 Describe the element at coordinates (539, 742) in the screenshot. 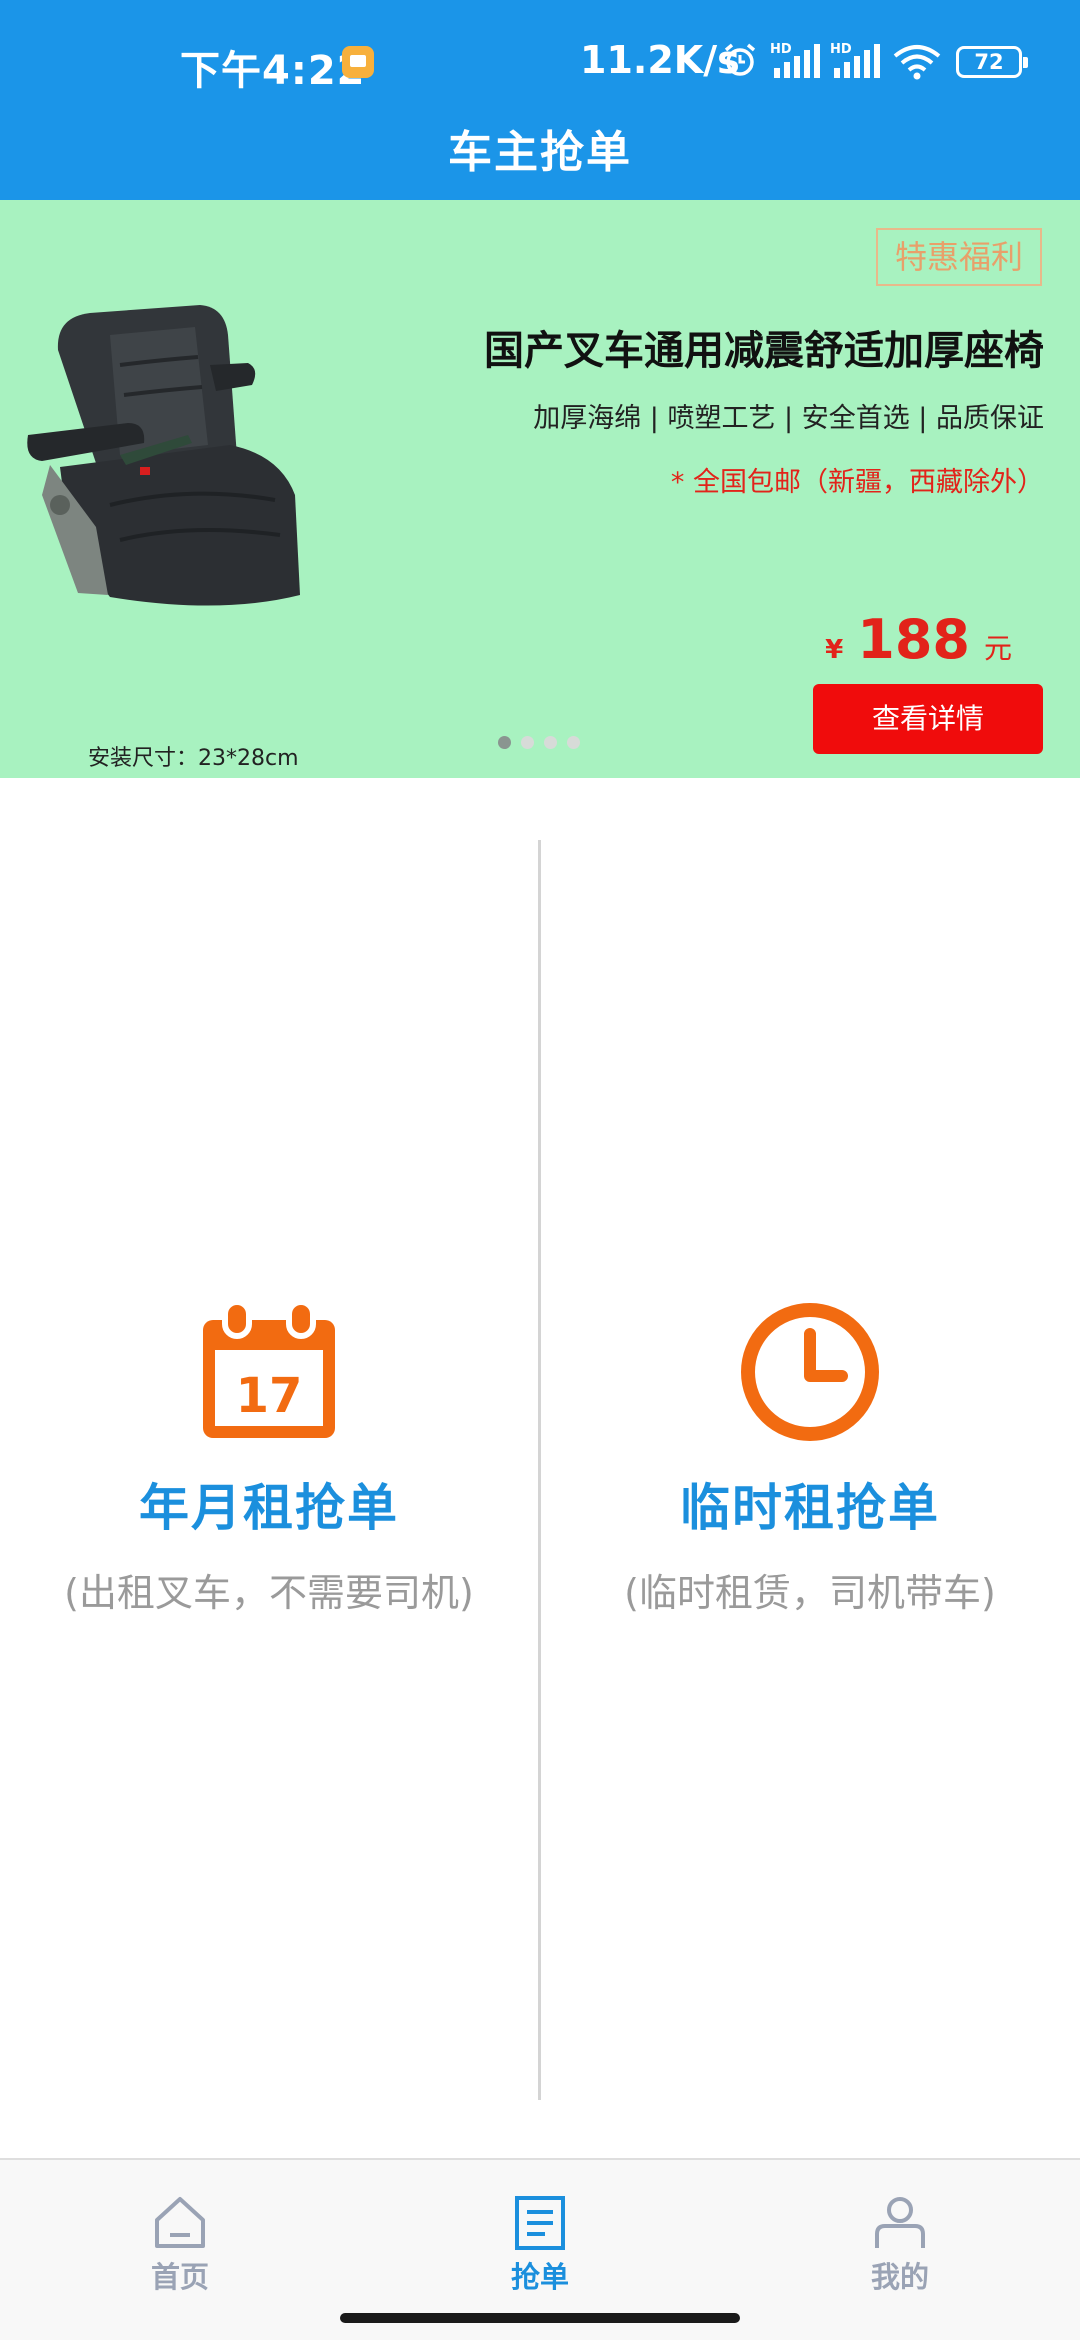

I see `carousel-indicator` at that location.